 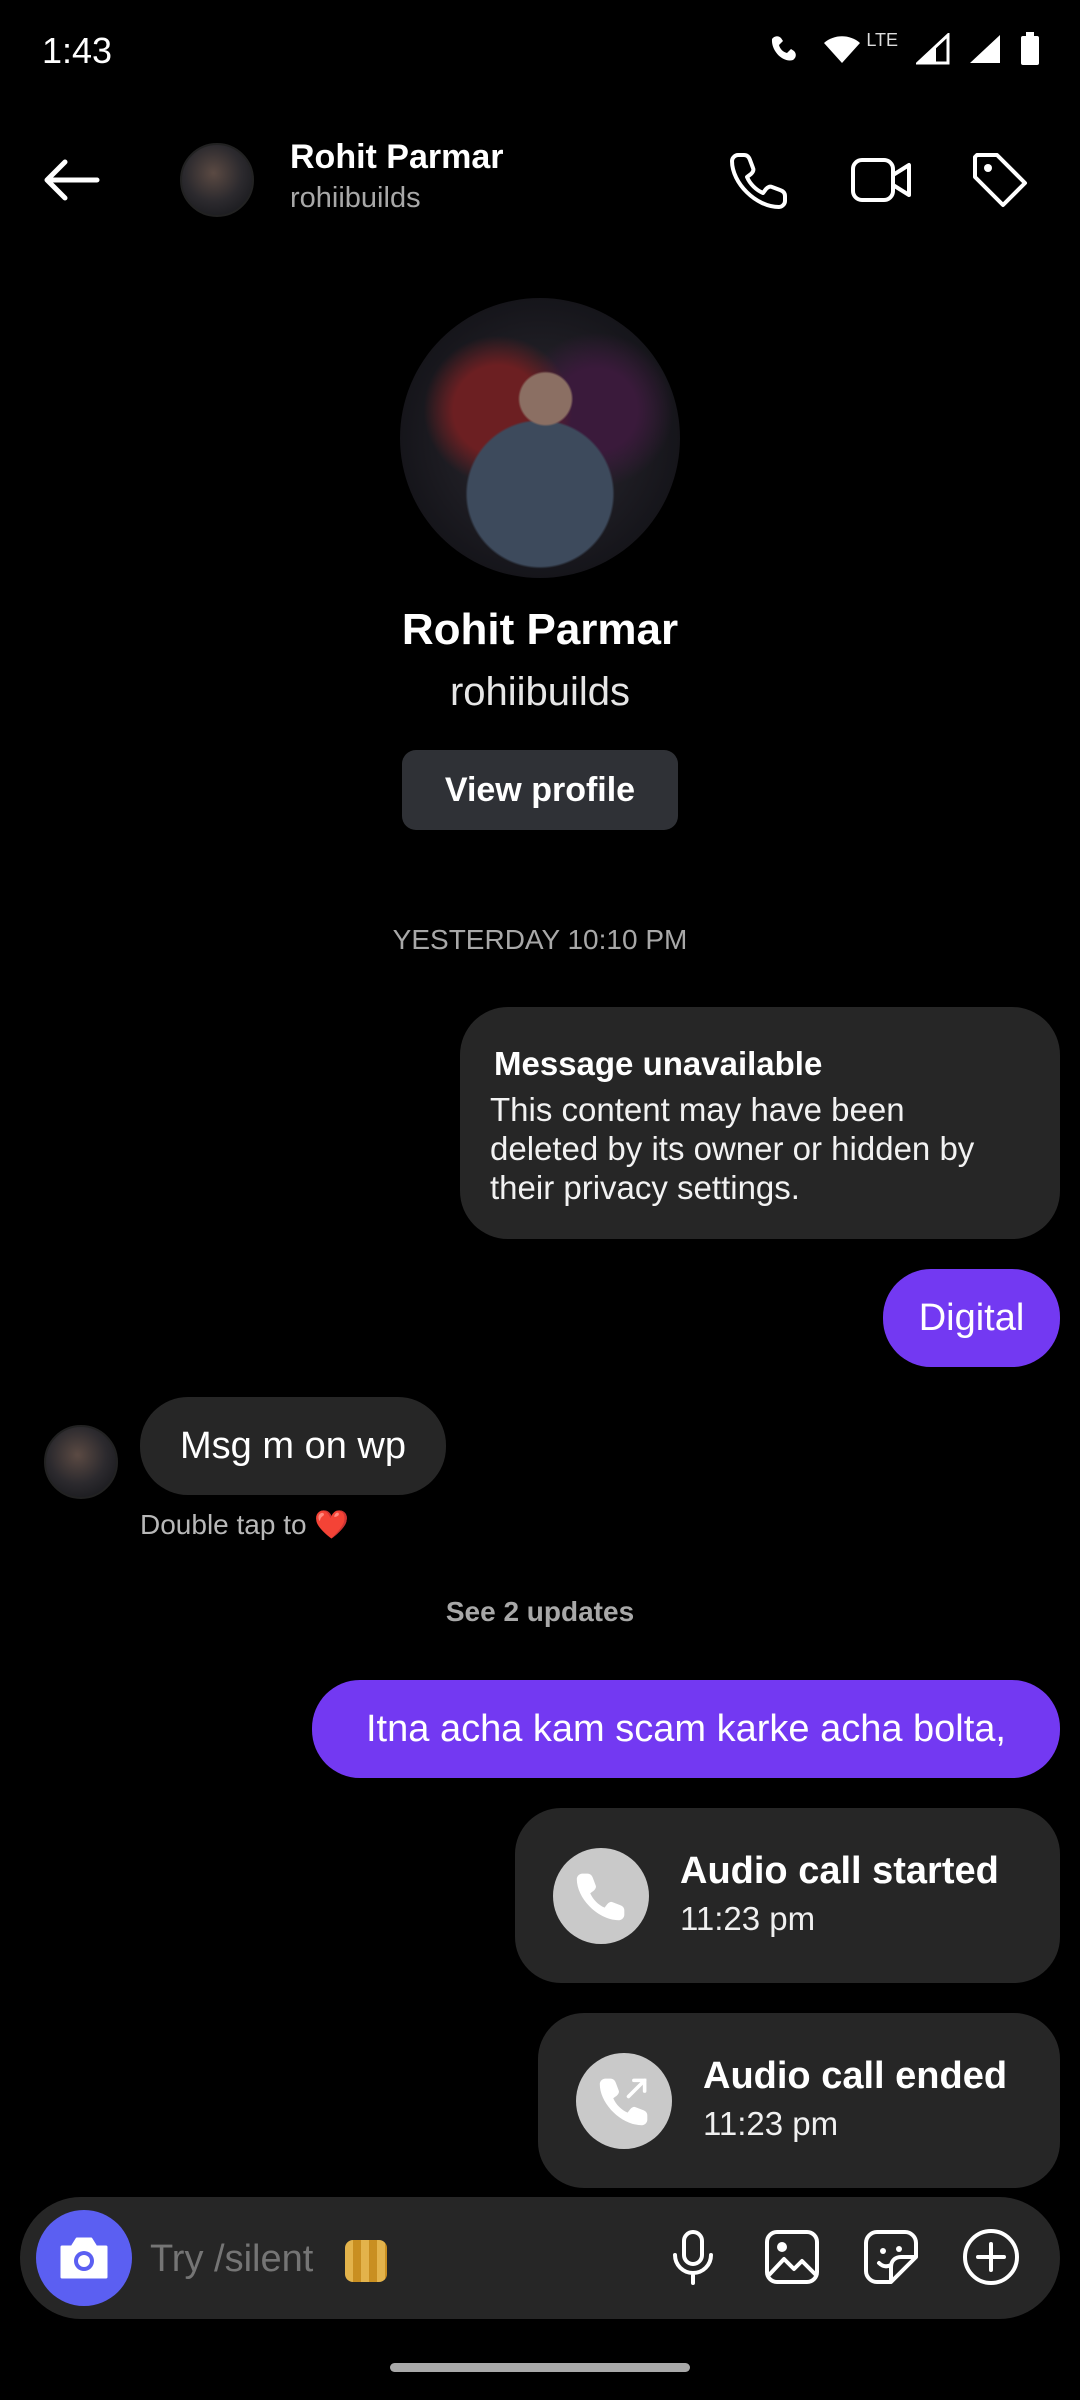 I want to click on voice-message-button, so click(x=693, y=2257).